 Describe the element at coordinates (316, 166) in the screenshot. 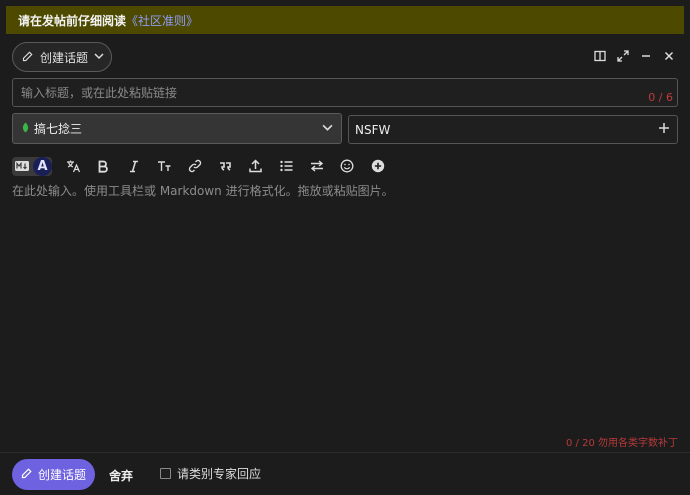

I see `swap-icon` at that location.